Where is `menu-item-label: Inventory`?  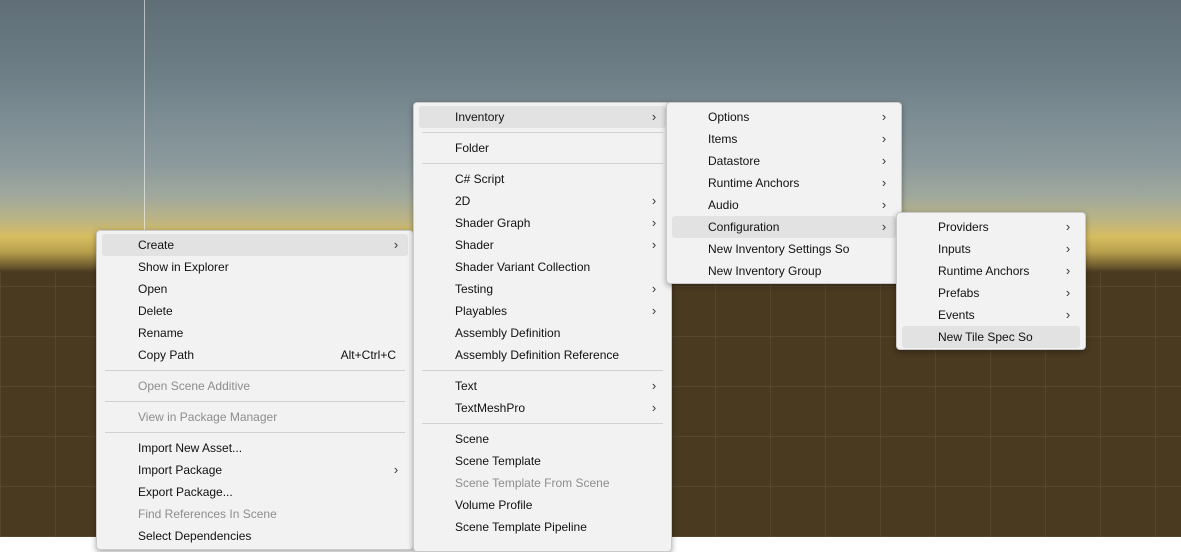
menu-item-label: Inventory is located at coordinates (480, 117).